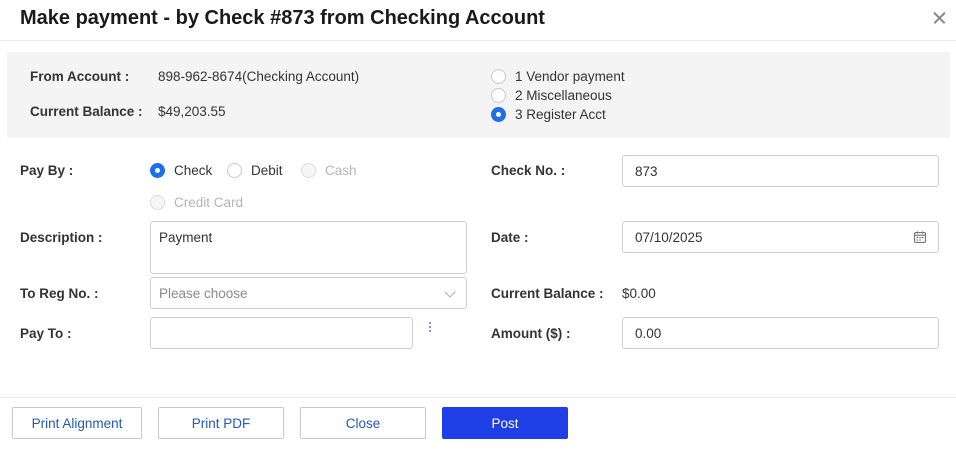  Describe the element at coordinates (47, 170) in the screenshot. I see `pay-by-label: Pay By :` at that location.